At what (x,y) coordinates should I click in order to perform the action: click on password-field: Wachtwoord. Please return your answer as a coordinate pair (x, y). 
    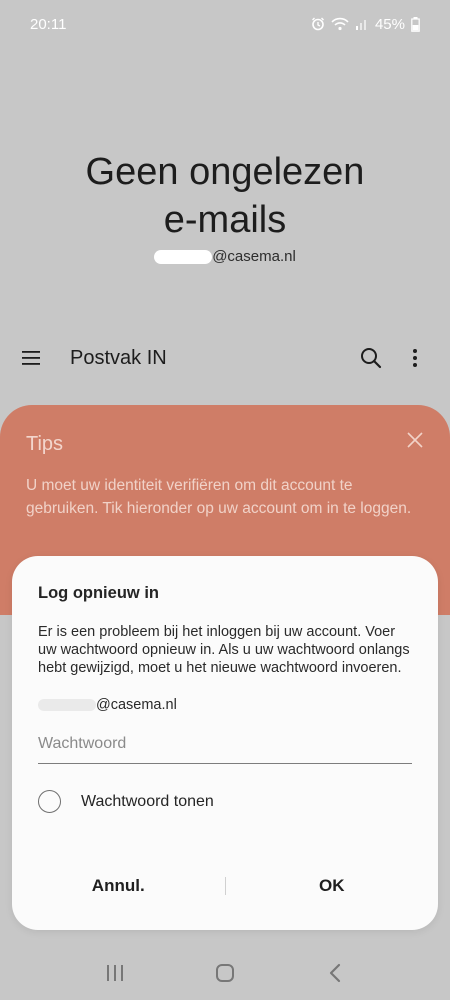
    Looking at the image, I should click on (225, 749).